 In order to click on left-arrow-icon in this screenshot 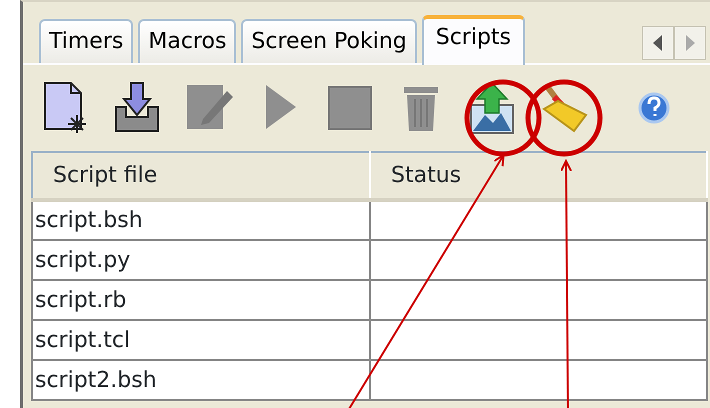, I will do `click(658, 43)`.